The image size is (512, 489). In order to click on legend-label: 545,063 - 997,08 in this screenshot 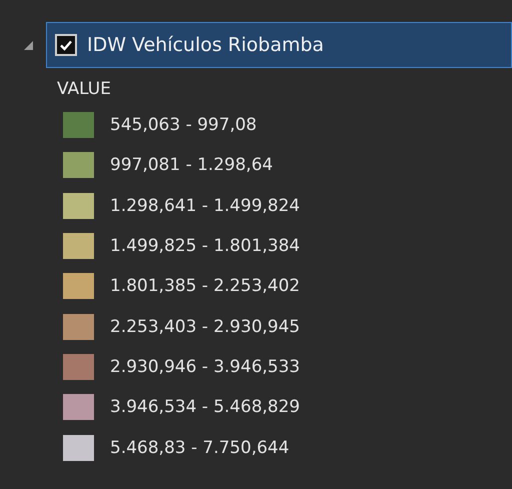, I will do `click(183, 125)`.